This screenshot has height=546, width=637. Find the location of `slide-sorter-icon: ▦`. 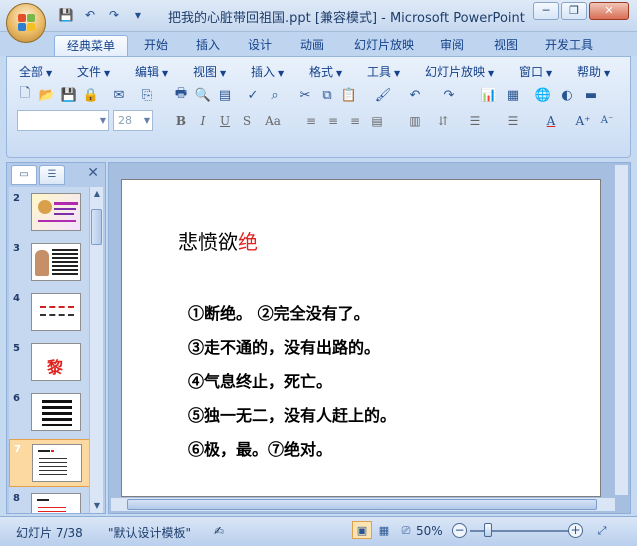

slide-sorter-icon: ▦ is located at coordinates (384, 530).